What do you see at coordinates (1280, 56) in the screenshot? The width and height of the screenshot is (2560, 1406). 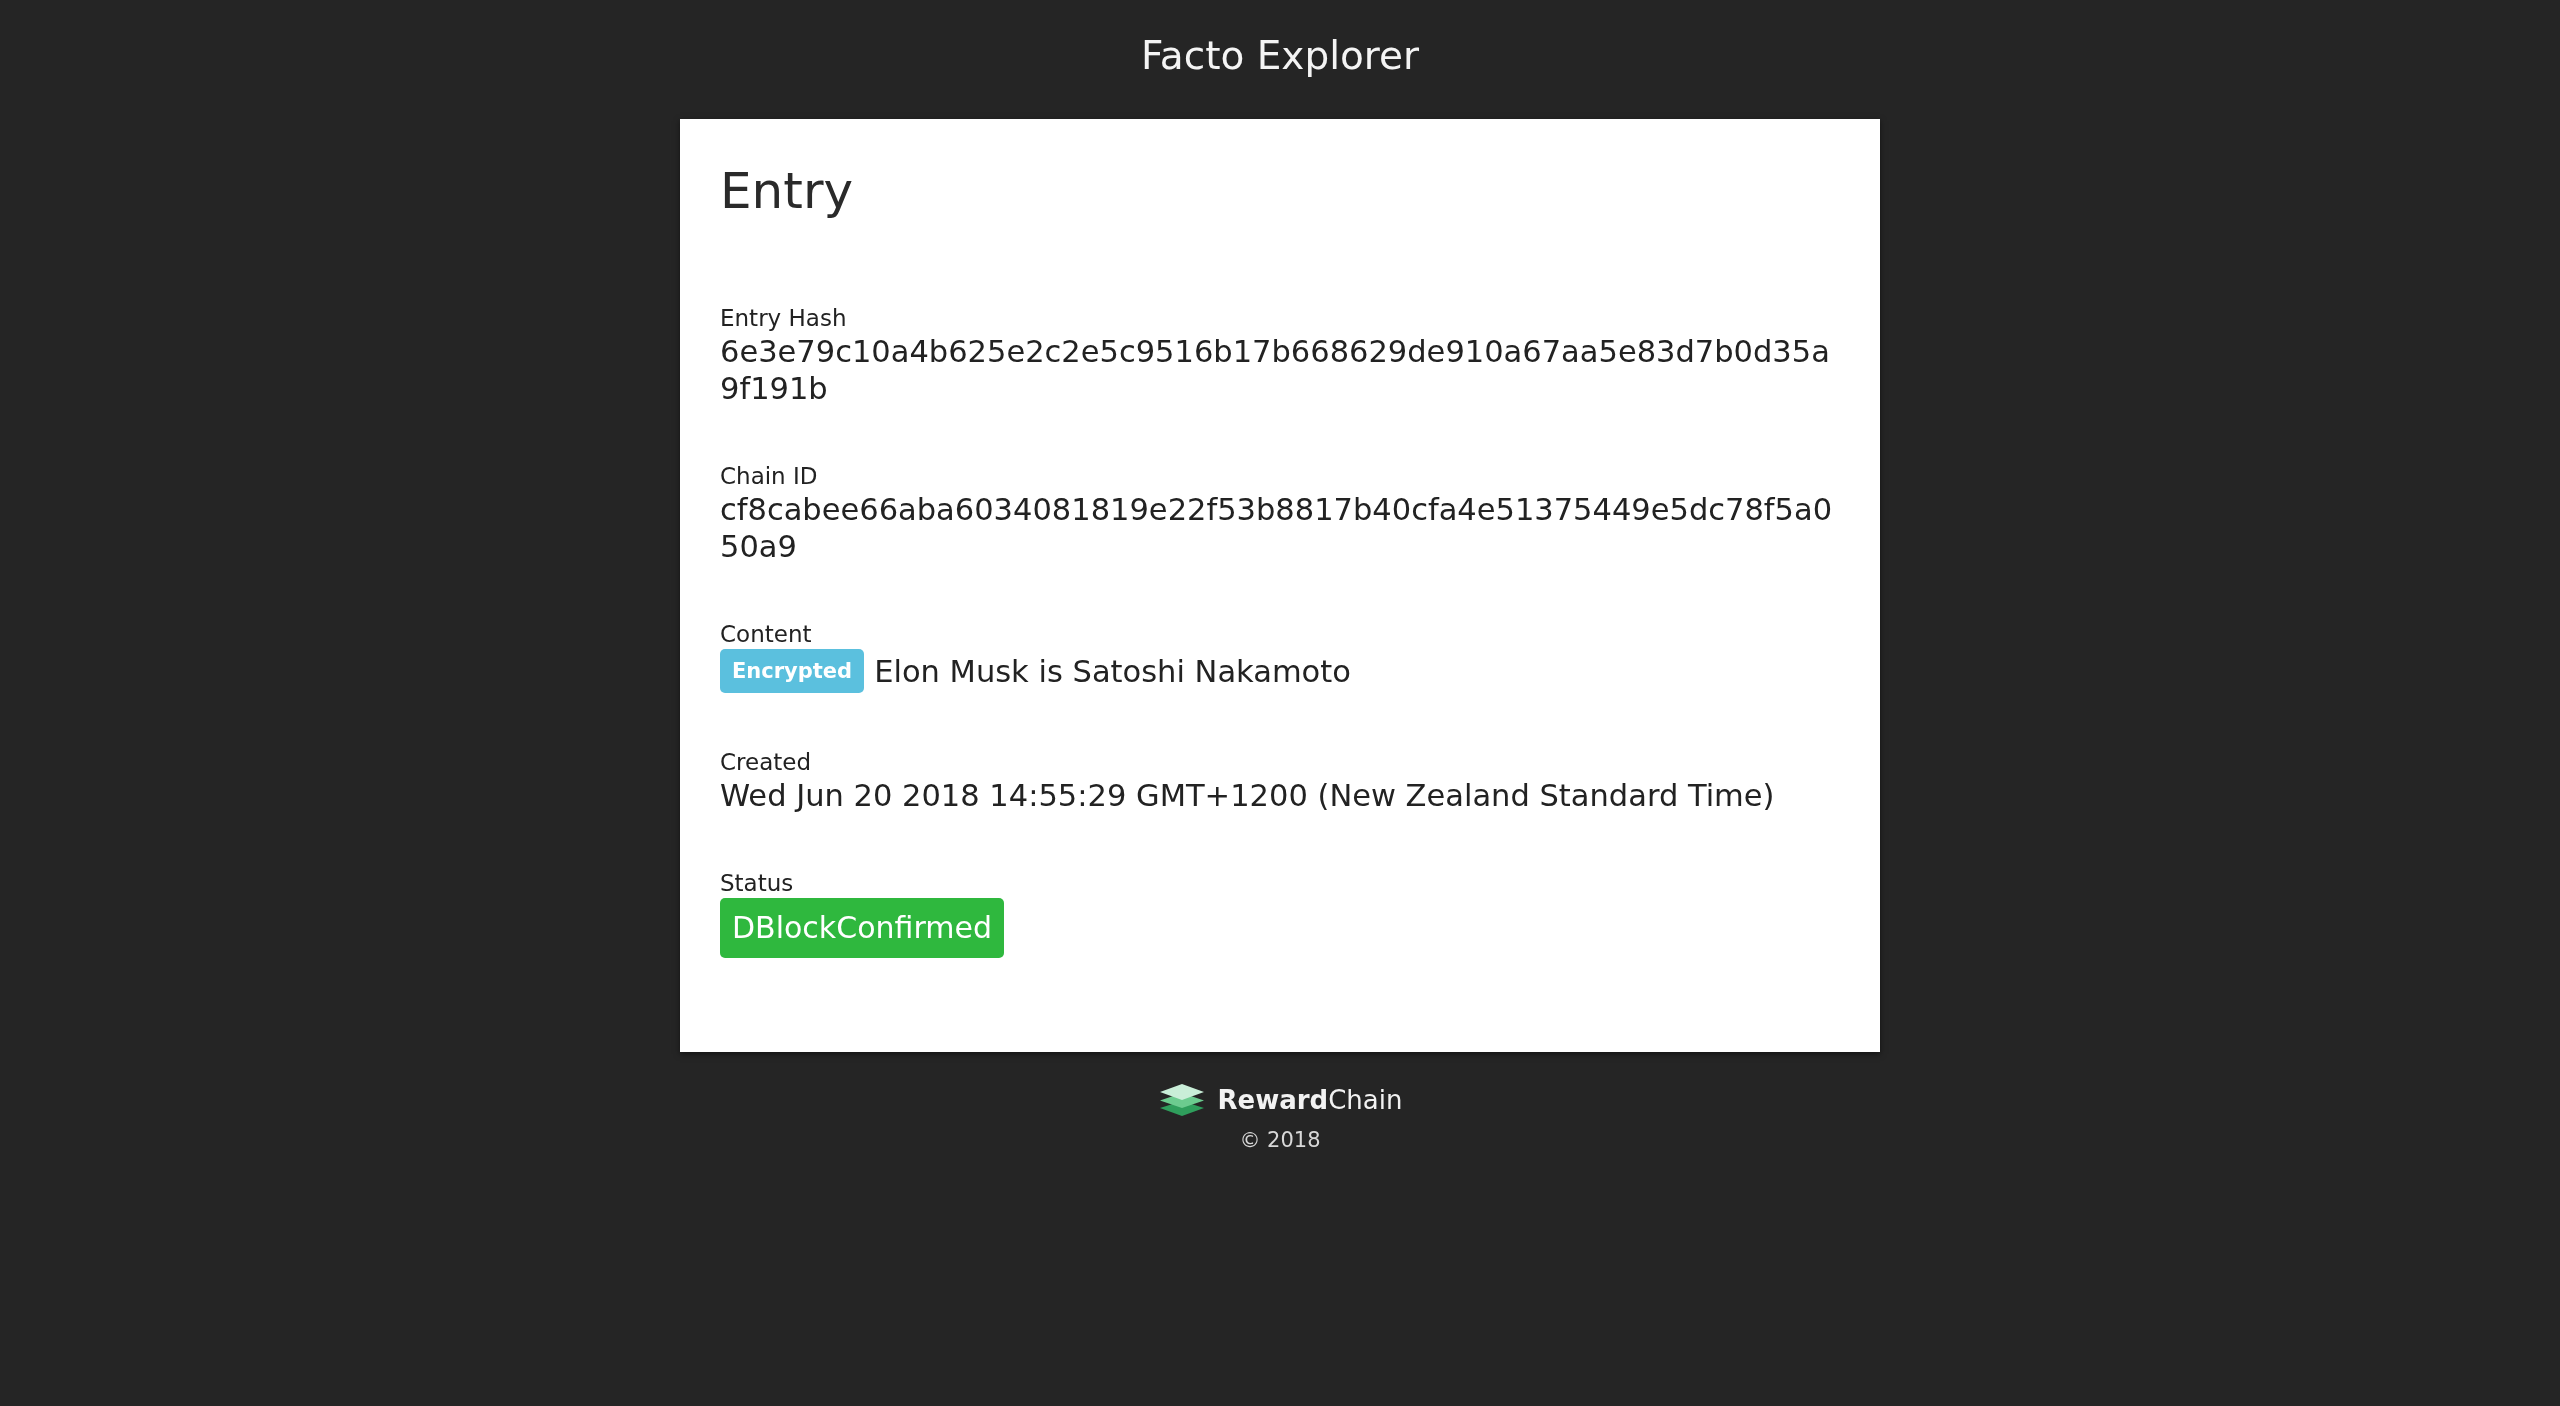 I see `app-title: Facto Explorer` at bounding box center [1280, 56].